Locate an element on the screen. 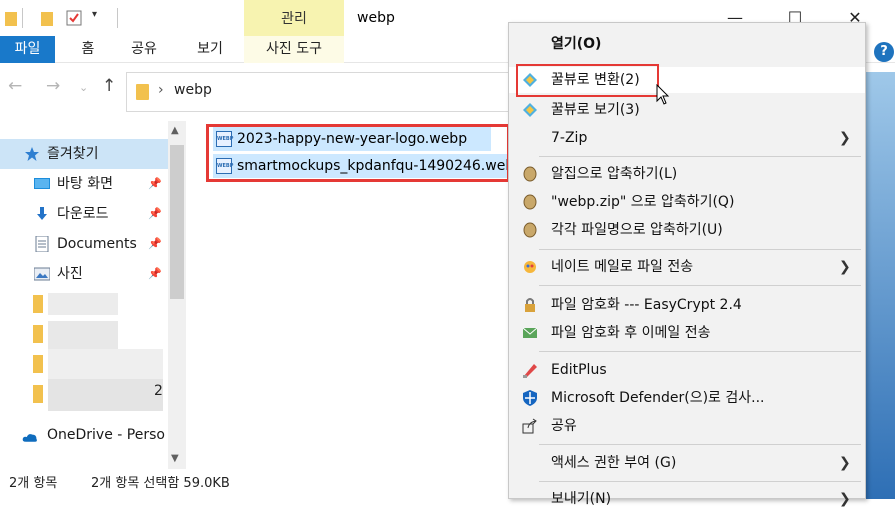 Image resolution: width=895 pixels, height=512 pixels. nav-item-desktop: 바탕 화면 📌 is located at coordinates (84, 184).